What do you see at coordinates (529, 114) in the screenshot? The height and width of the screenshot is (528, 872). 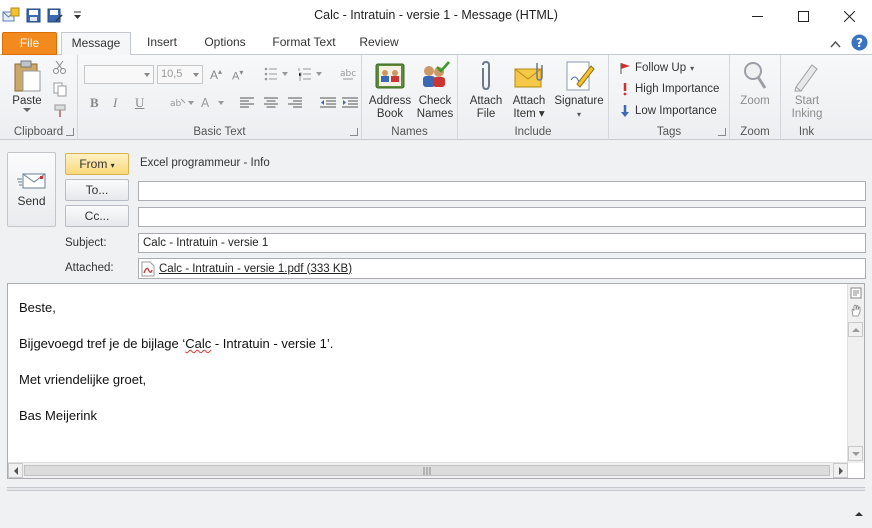 I see `attach-item-label-2: Item ▾` at bounding box center [529, 114].